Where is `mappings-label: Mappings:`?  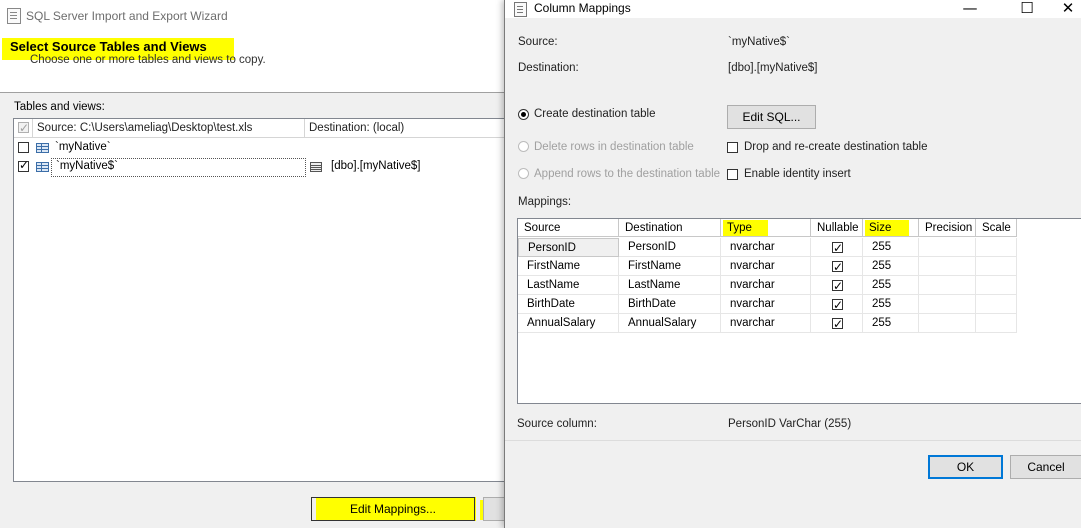 mappings-label: Mappings: is located at coordinates (545, 202).